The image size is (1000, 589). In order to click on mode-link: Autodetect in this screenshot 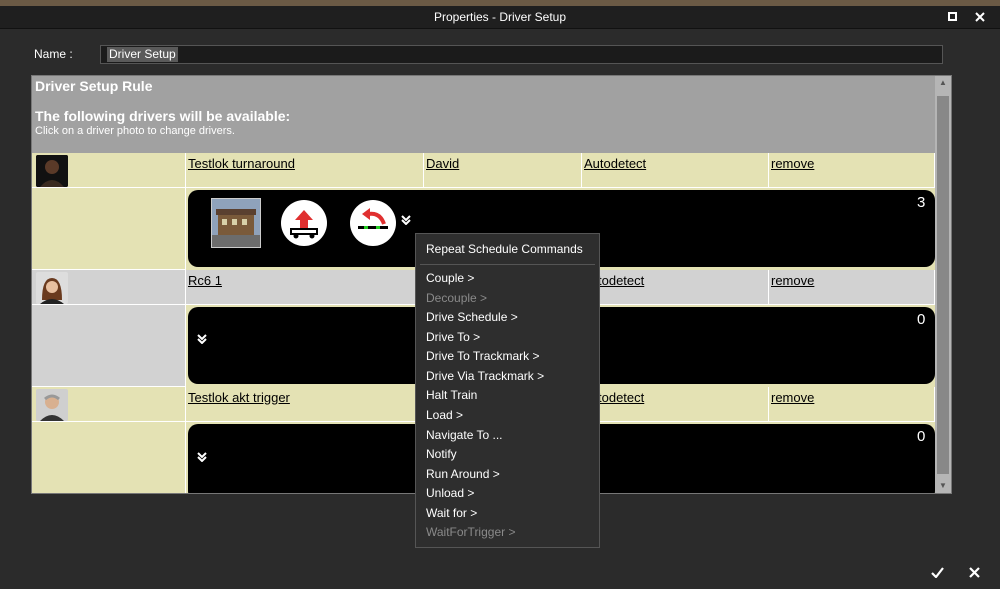, I will do `click(615, 163)`.